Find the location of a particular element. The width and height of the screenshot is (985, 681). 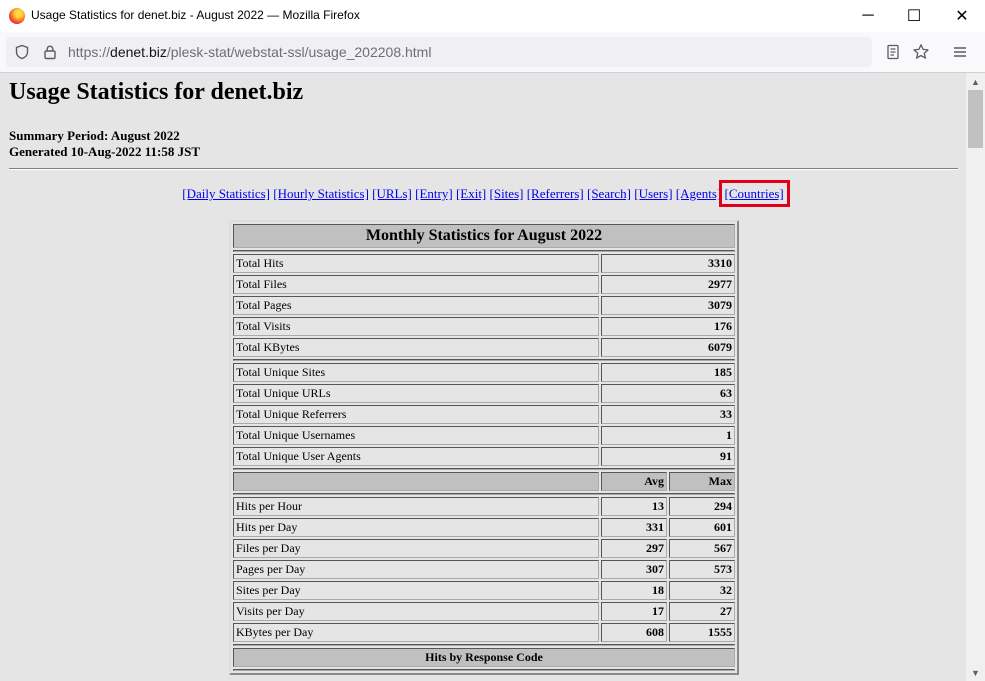

link-daily-statistics: [Daily Statistics] is located at coordinates (226, 193).